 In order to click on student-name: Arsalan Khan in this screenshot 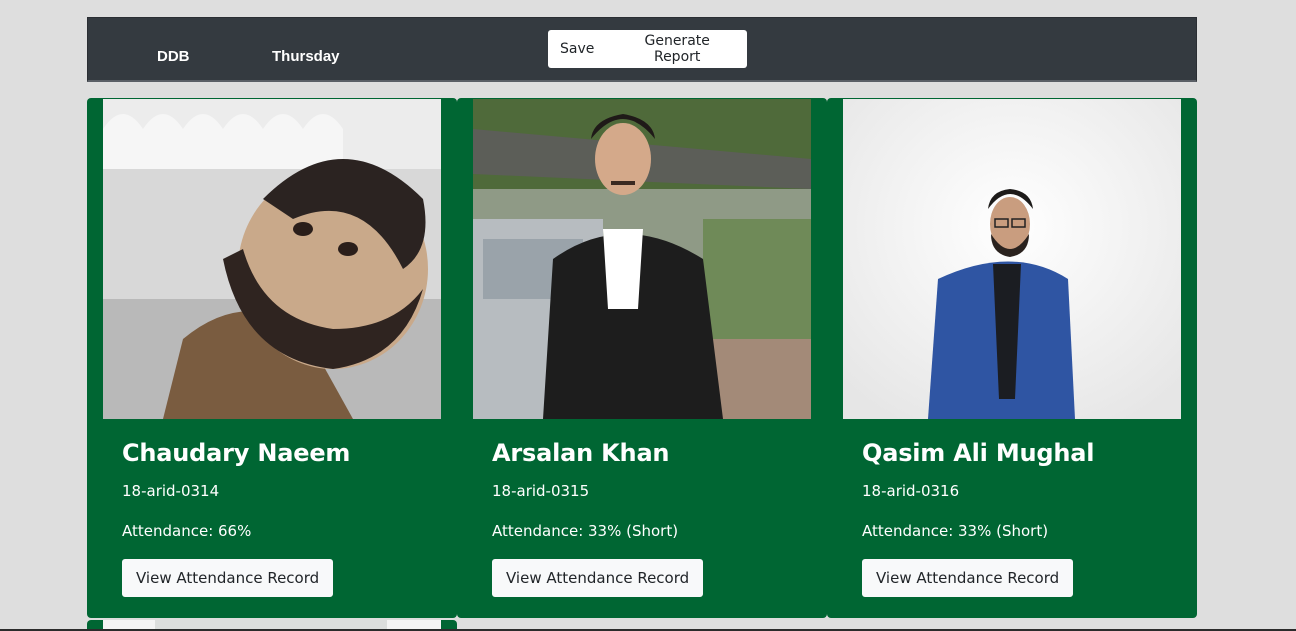, I will do `click(581, 453)`.